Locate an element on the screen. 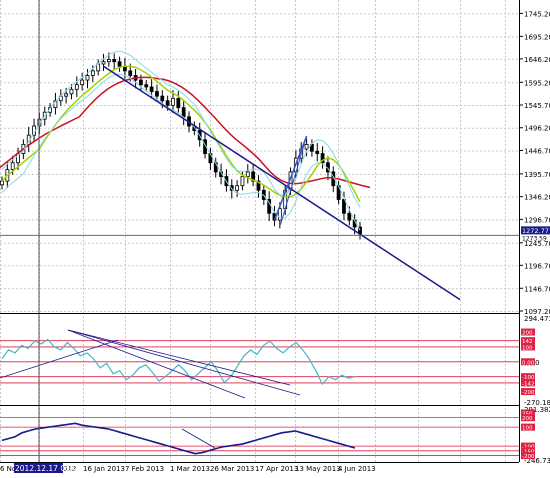 This screenshot has width=550, height=478. price-tick-label: 1545.70 is located at coordinates (537, 106).